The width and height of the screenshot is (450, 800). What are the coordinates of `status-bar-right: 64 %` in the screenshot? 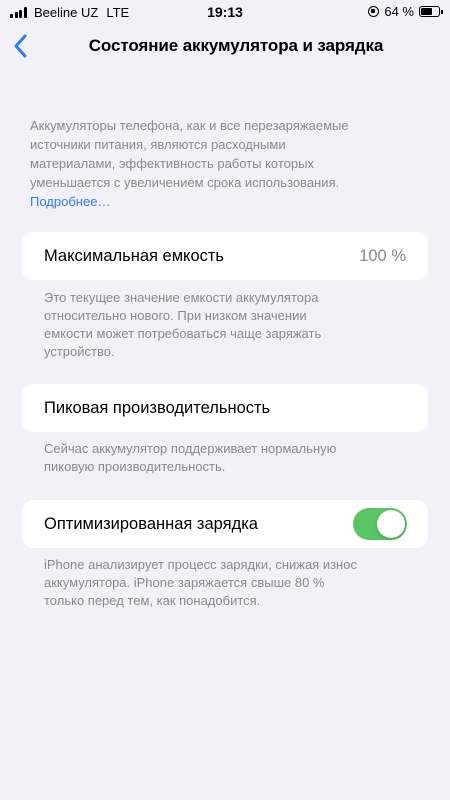 It's located at (405, 11).